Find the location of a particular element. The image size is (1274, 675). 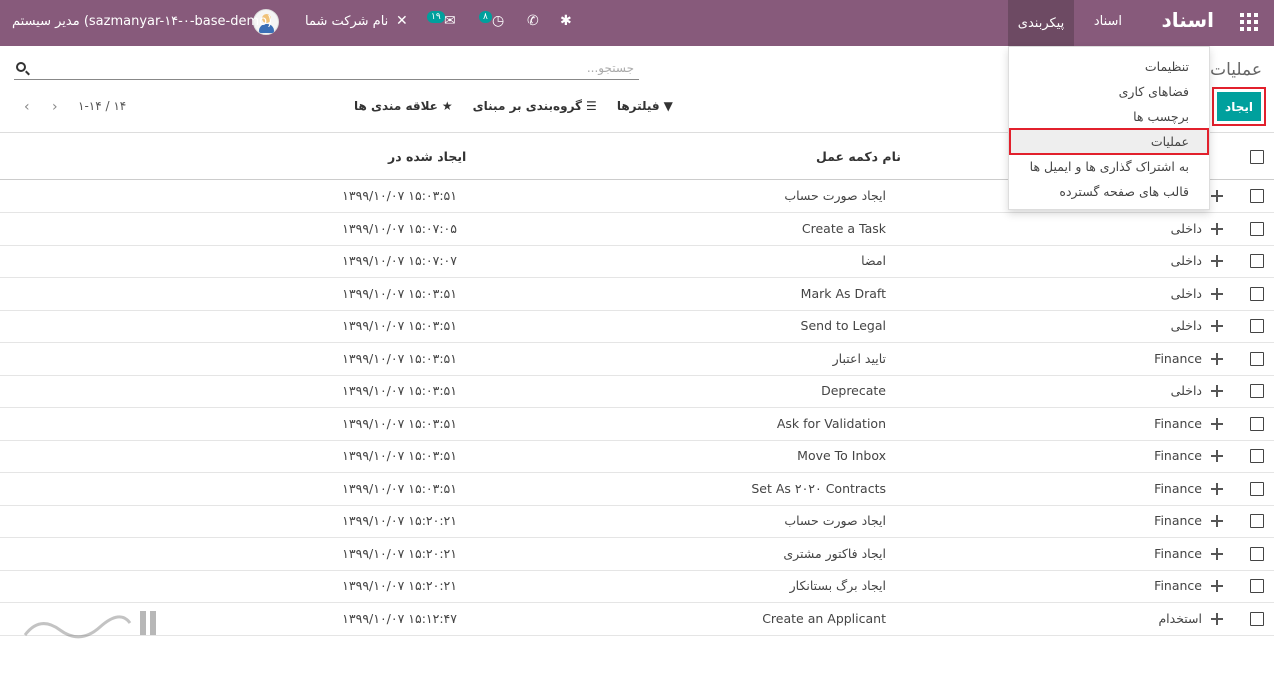

cell-button-name: ایجاد فاکتور مشتری is located at coordinates (834, 553).